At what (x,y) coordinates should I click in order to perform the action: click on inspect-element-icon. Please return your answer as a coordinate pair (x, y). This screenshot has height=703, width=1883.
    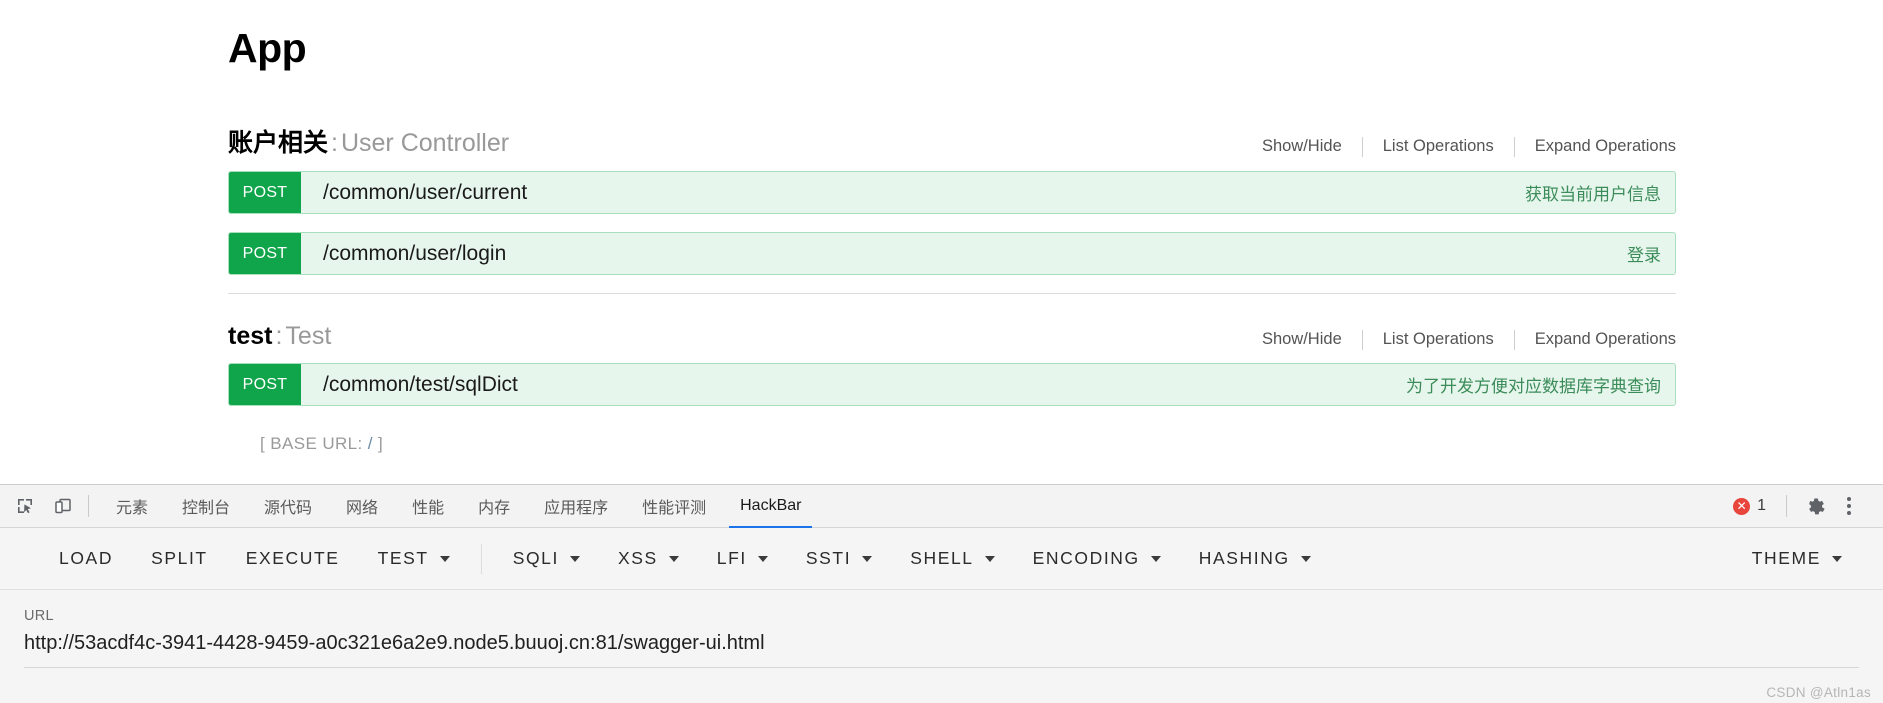
    Looking at the image, I should click on (25, 506).